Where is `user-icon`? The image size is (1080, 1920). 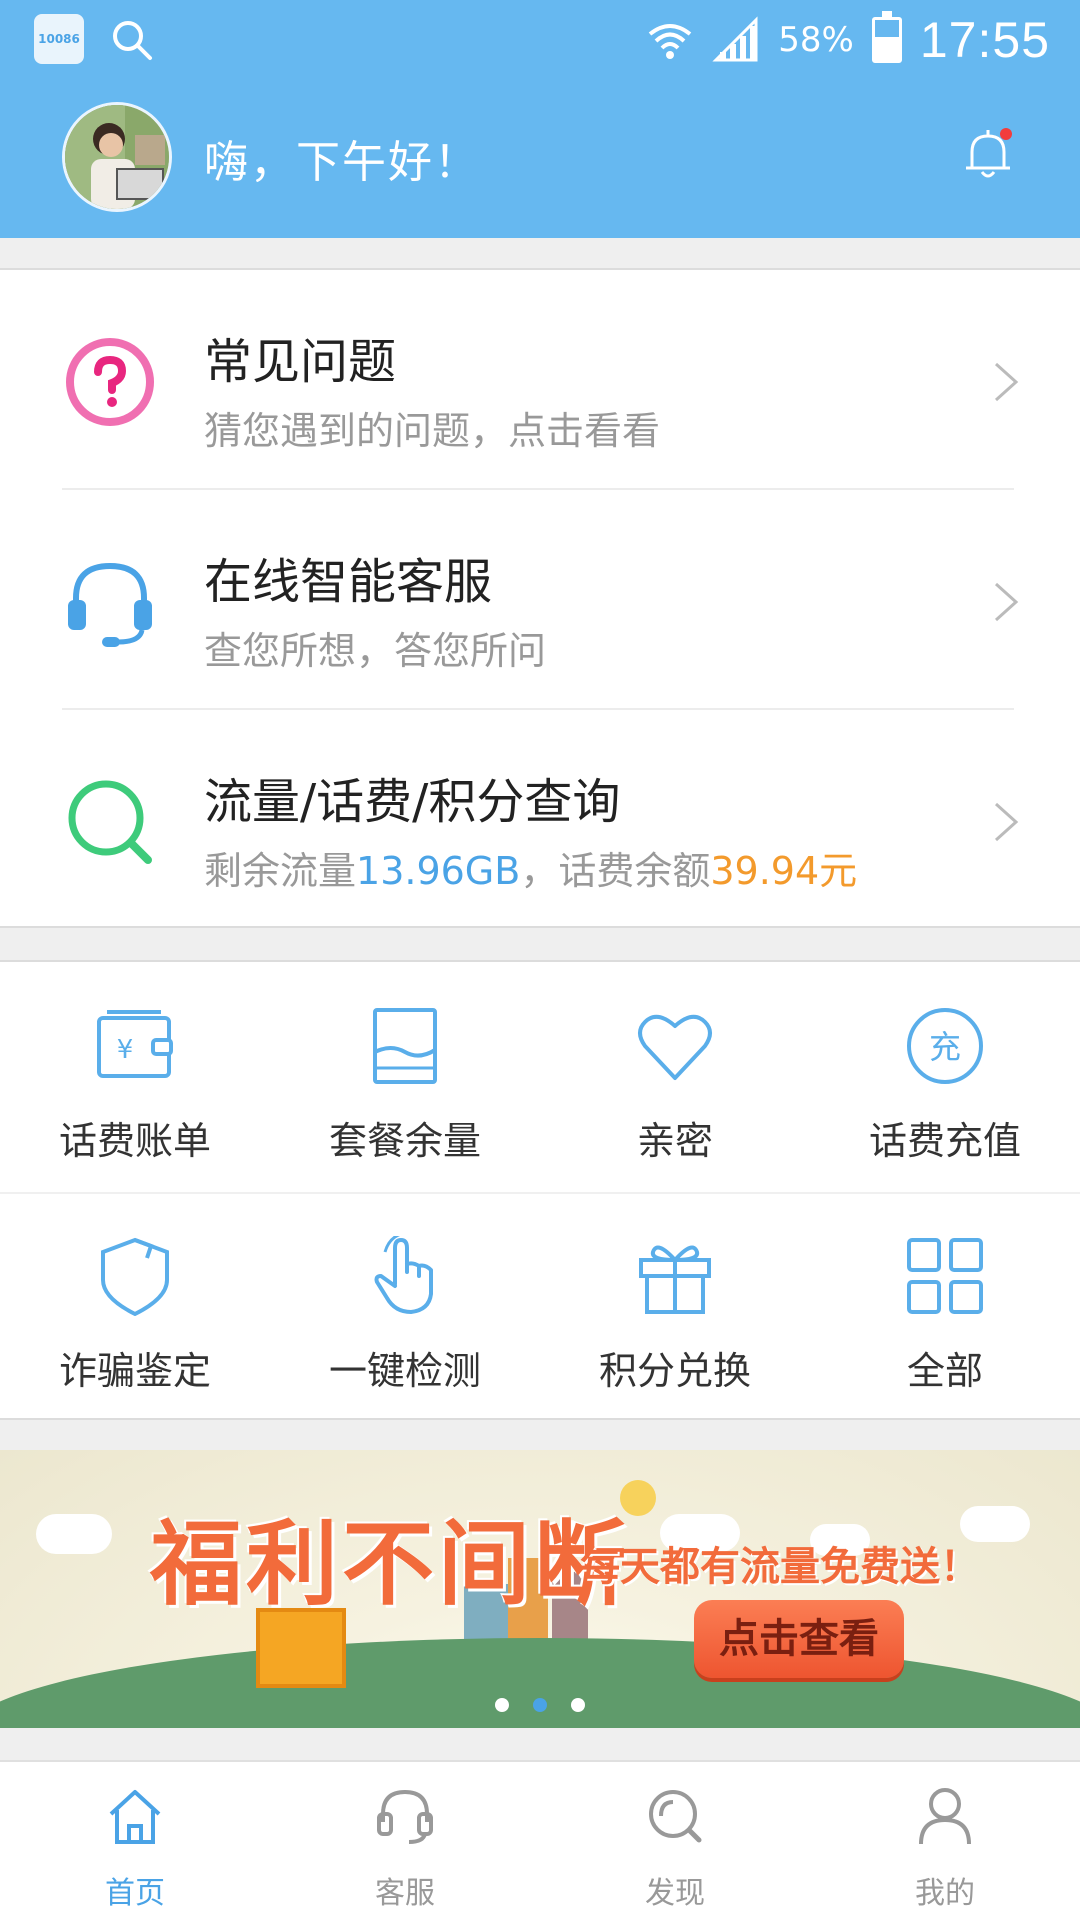
user-icon is located at coordinates (945, 1816).